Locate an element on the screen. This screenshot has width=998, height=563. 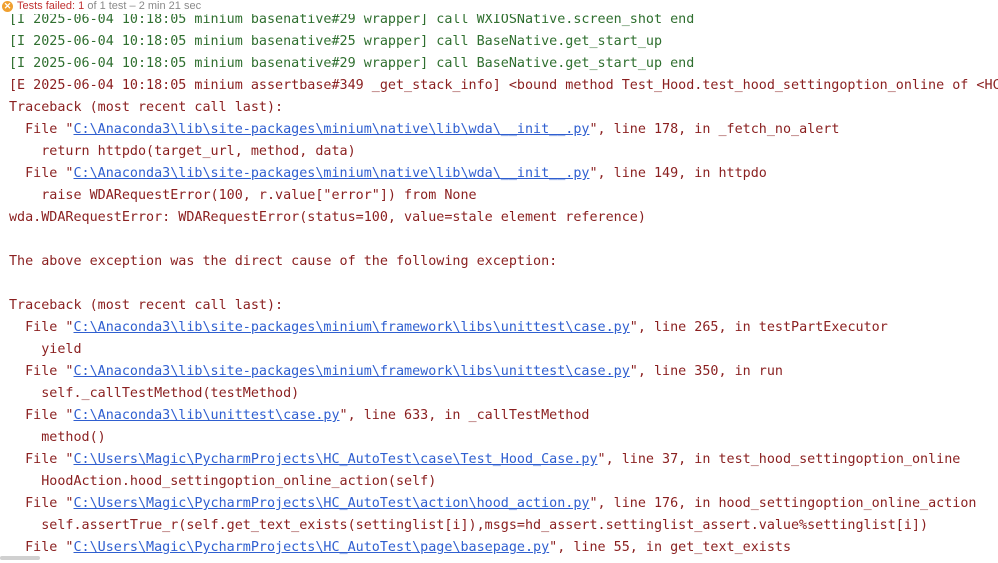
status-label: Tests failed: is located at coordinates (46, 6).